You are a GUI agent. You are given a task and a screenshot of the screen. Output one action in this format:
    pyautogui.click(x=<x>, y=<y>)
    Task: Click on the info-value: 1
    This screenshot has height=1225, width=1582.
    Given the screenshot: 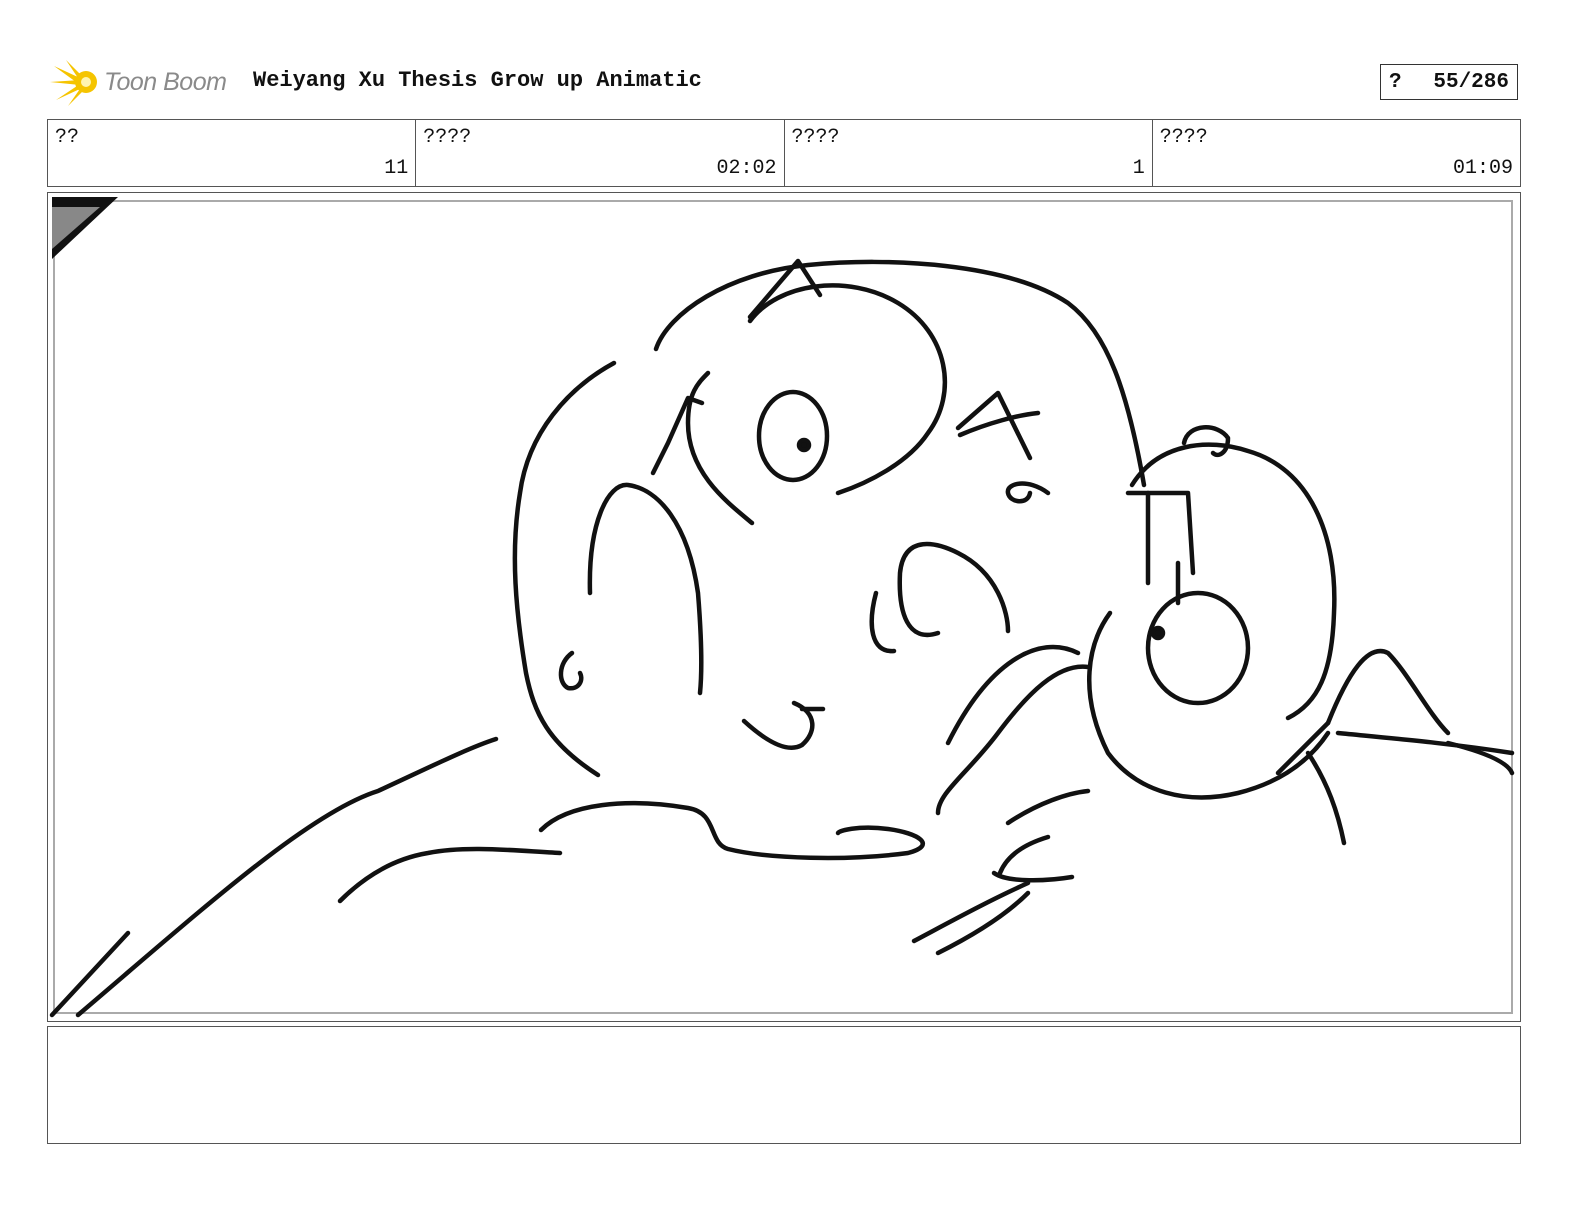 What is the action you would take?
    pyautogui.click(x=1138, y=168)
    